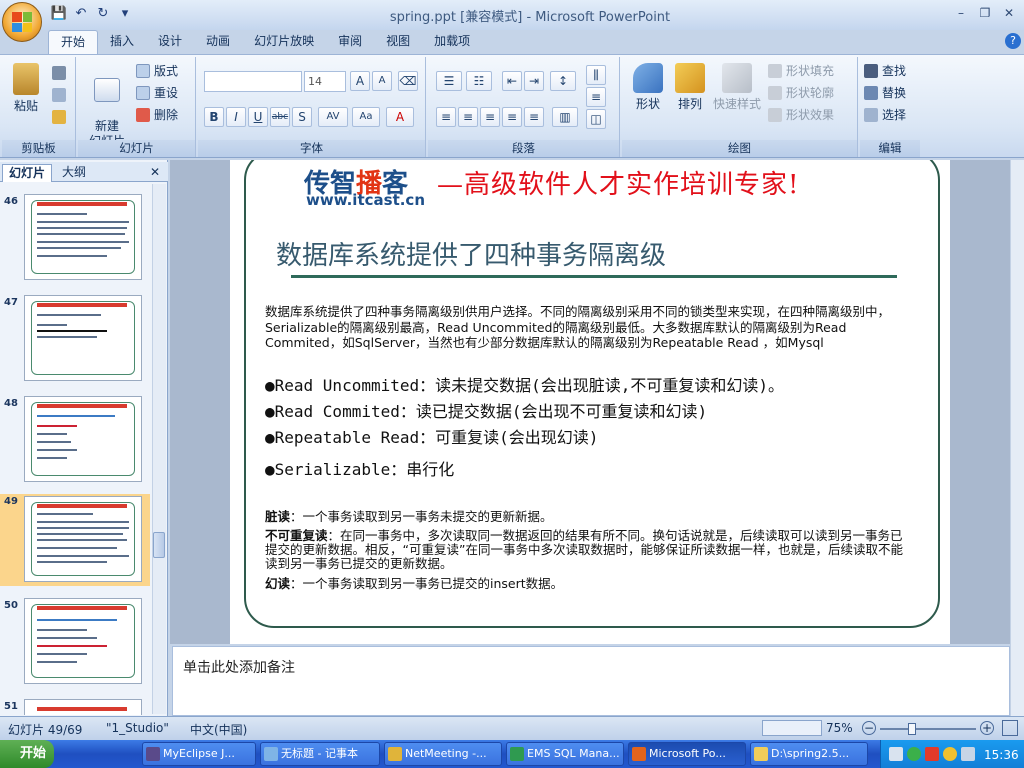  Describe the element at coordinates (1013, 41) in the screenshot. I see `help-icon: ?` at that location.